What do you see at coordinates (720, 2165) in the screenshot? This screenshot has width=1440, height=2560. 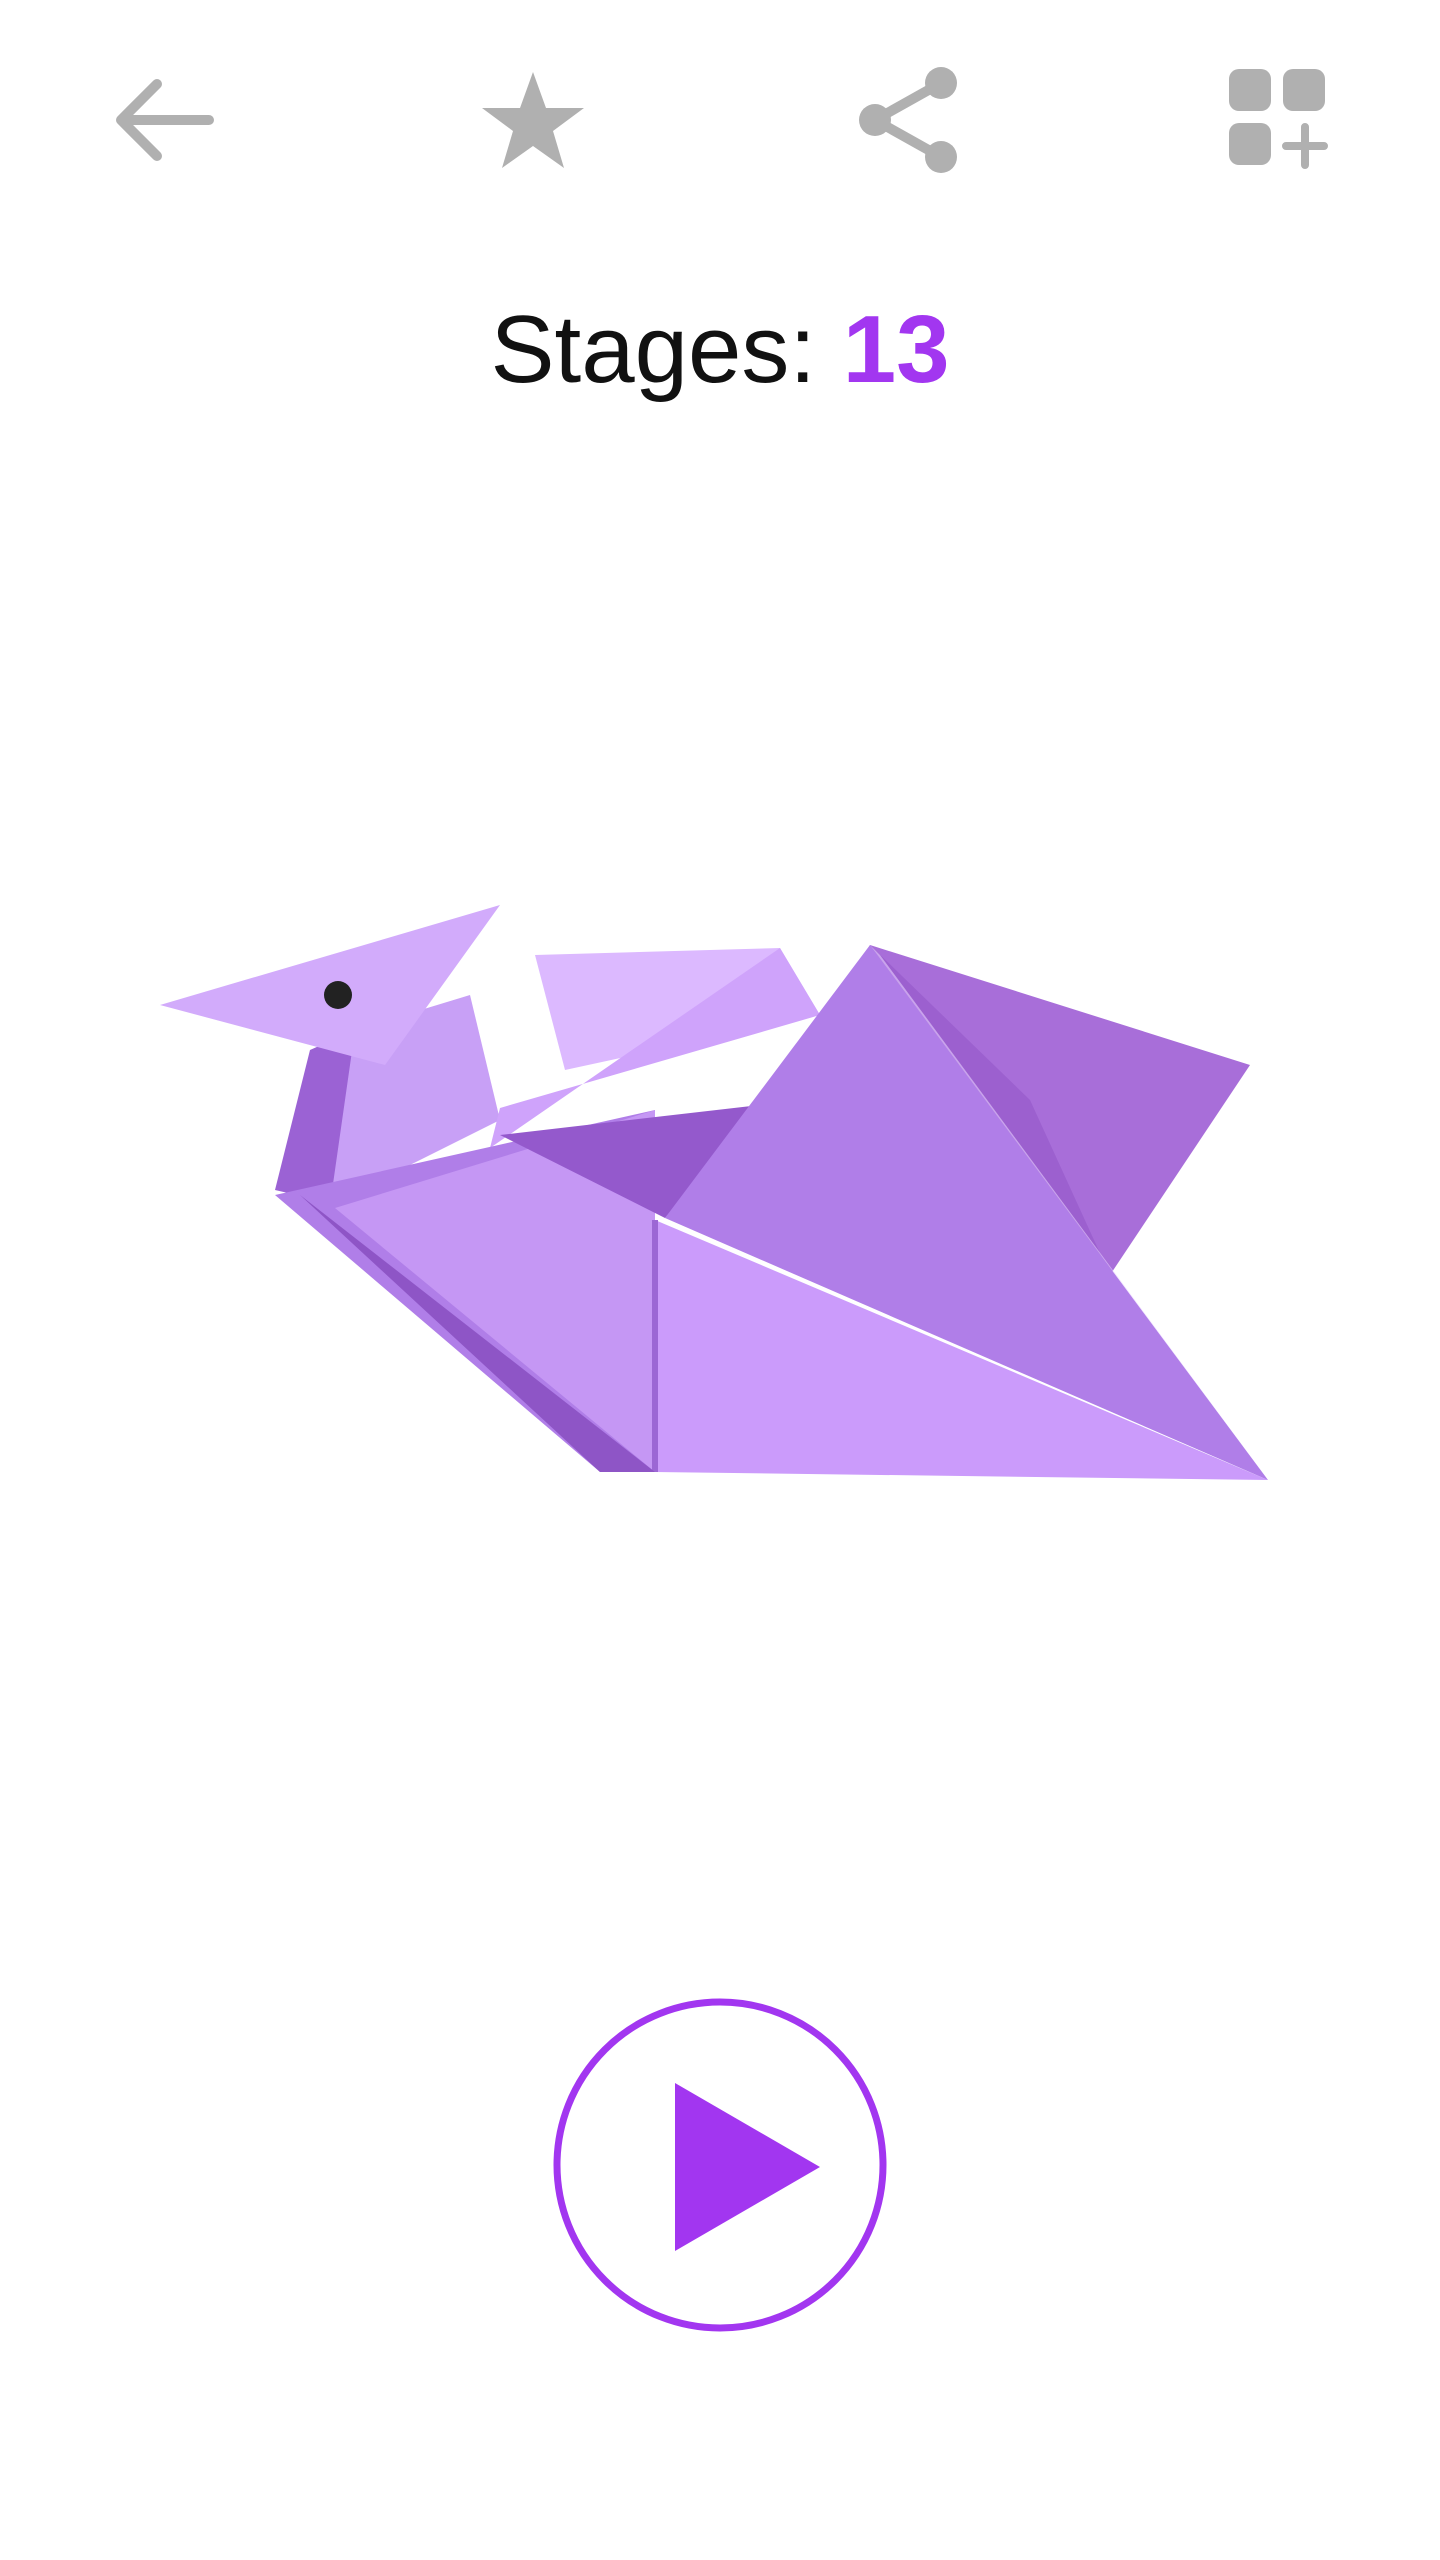 I see `play-button` at bounding box center [720, 2165].